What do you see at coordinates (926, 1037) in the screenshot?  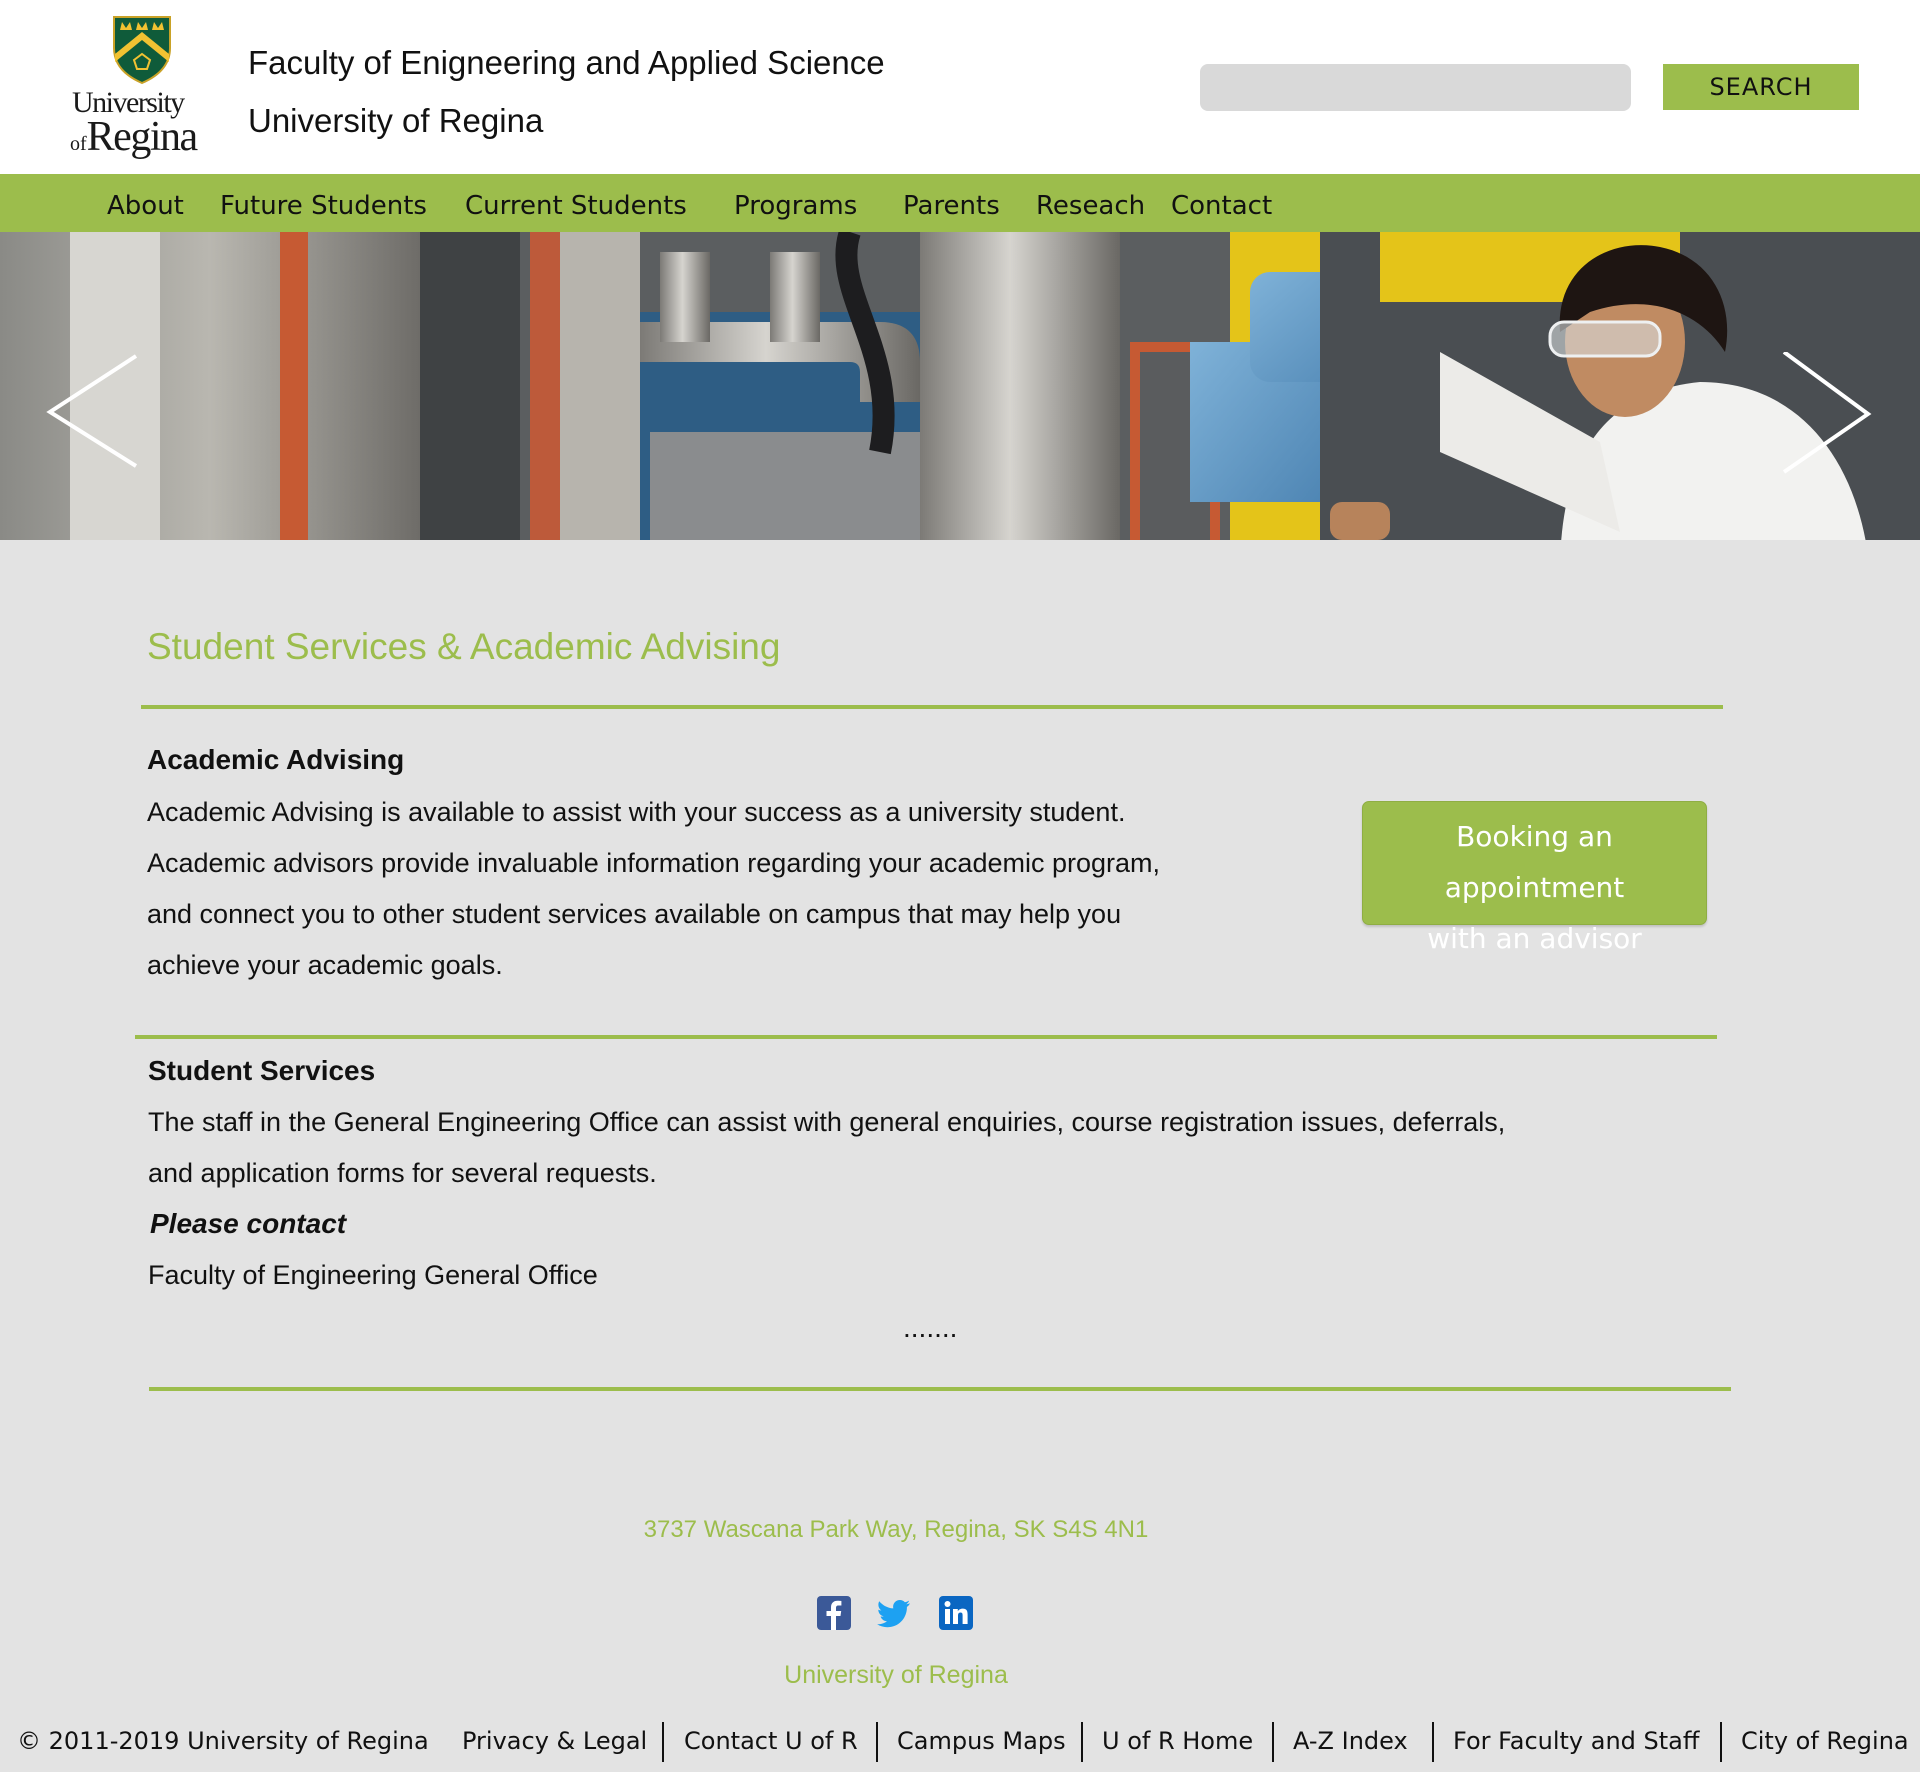 I see `section-divider` at bounding box center [926, 1037].